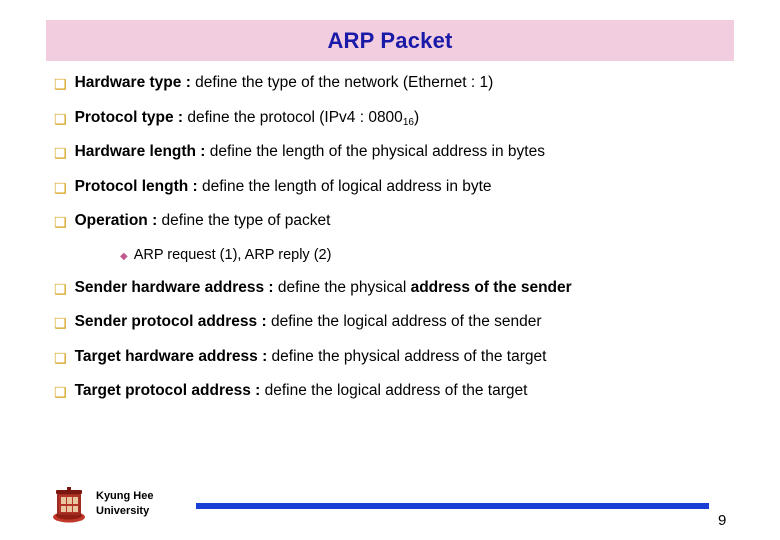  What do you see at coordinates (491, 287) in the screenshot?
I see `bullet-rest-bold: address of the sender` at bounding box center [491, 287].